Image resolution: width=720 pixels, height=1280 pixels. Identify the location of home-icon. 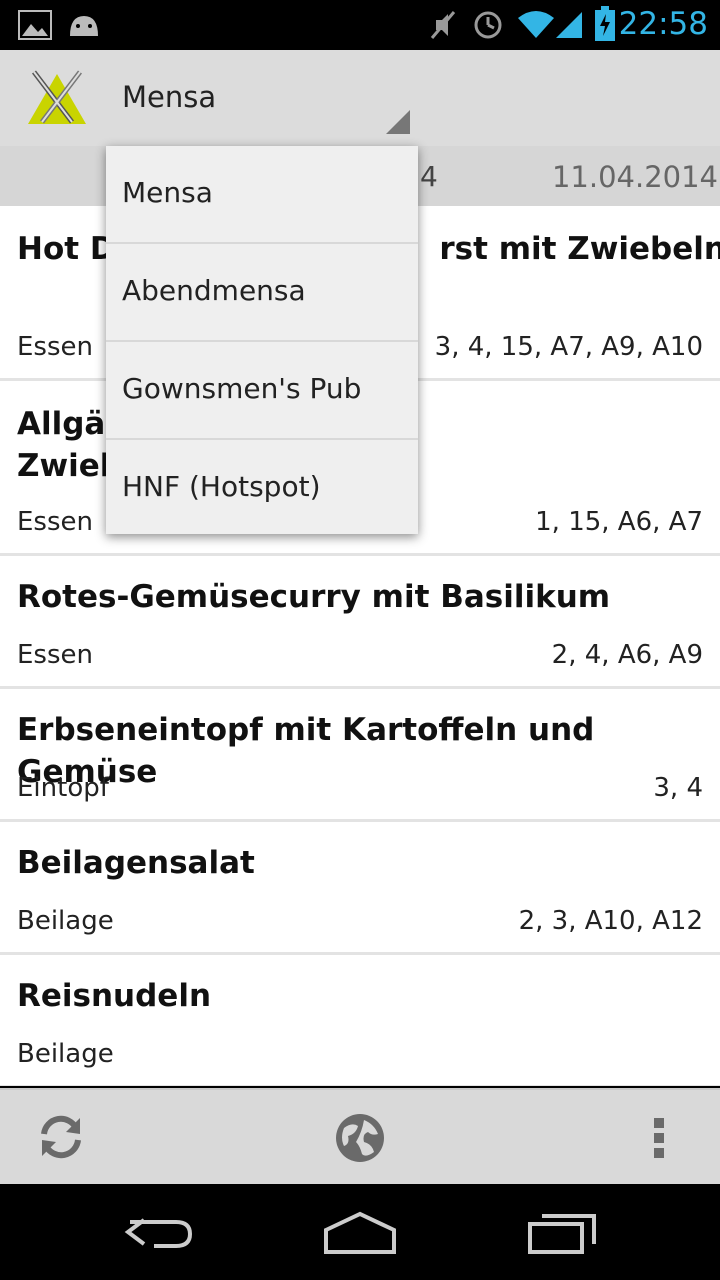
(360, 1232).